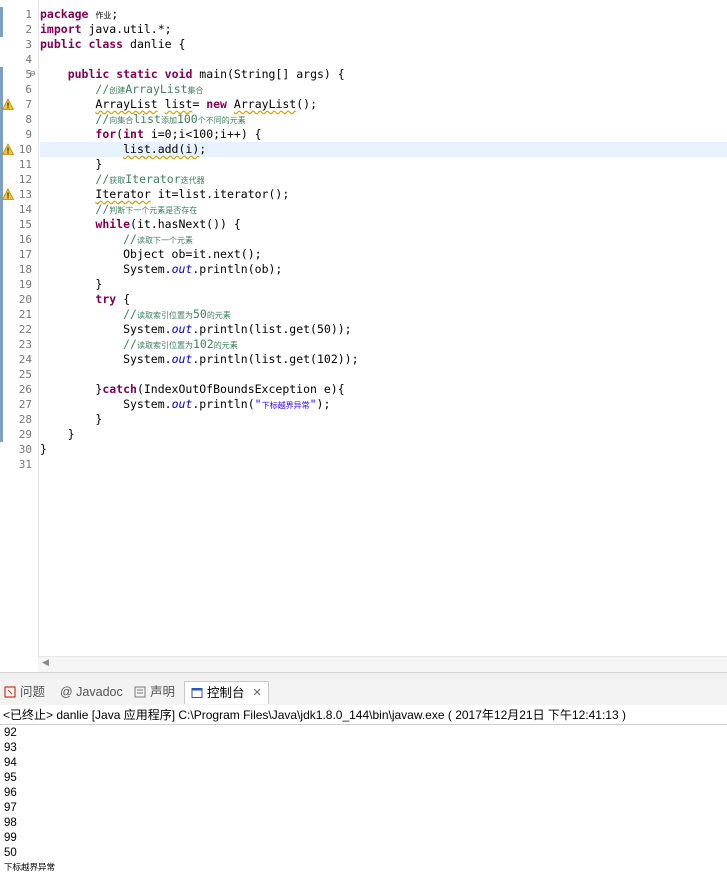  Describe the element at coordinates (383, 299) in the screenshot. I see `code-line: try {` at that location.